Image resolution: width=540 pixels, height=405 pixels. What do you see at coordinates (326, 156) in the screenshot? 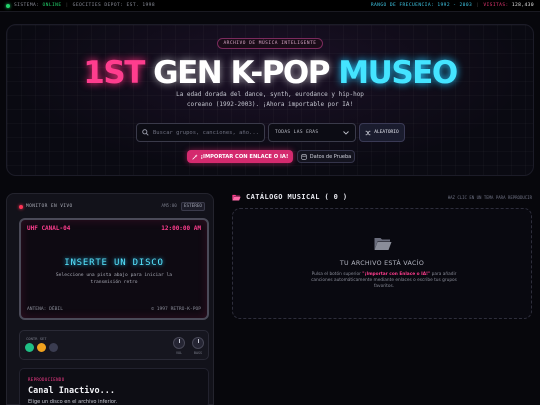
I see `demo-data-button: Datos de Prueba` at bounding box center [326, 156].